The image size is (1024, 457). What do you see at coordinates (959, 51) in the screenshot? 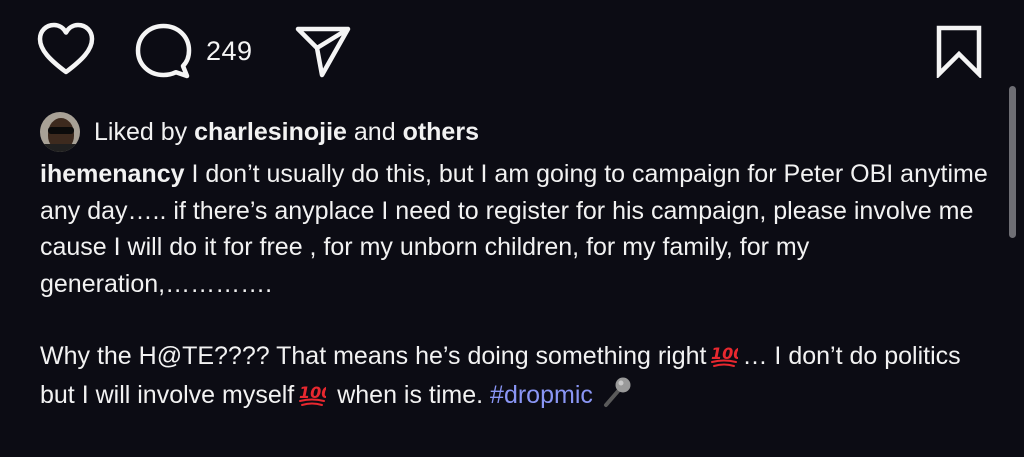
I see `bookmark-icon` at bounding box center [959, 51].